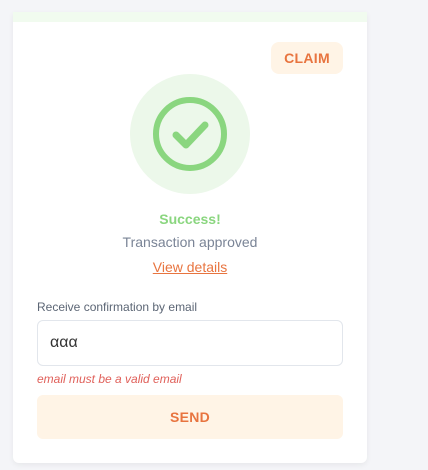 Image resolution: width=428 pixels, height=470 pixels. I want to click on details-link-container: View details, so click(190, 267).